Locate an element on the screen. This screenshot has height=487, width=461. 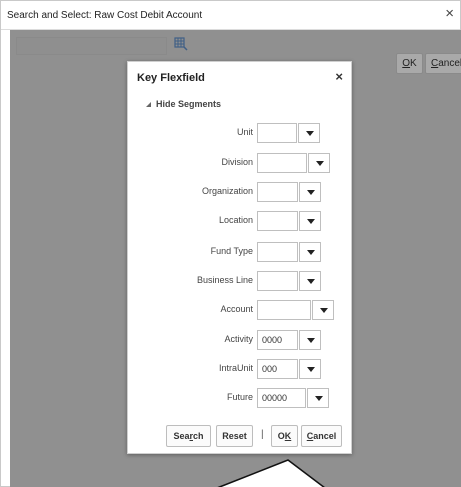
segment-input: 0000 is located at coordinates (277, 340).